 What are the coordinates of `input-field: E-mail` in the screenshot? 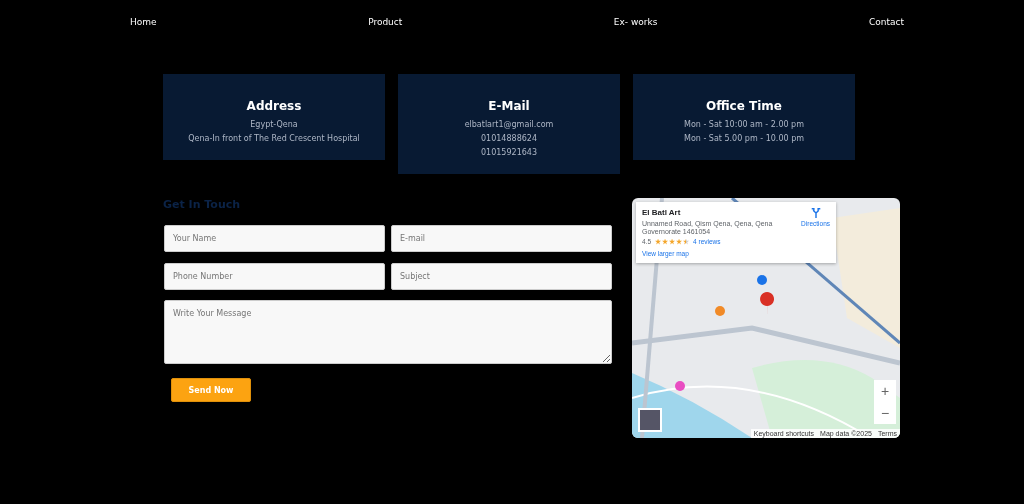 It's located at (501, 238).